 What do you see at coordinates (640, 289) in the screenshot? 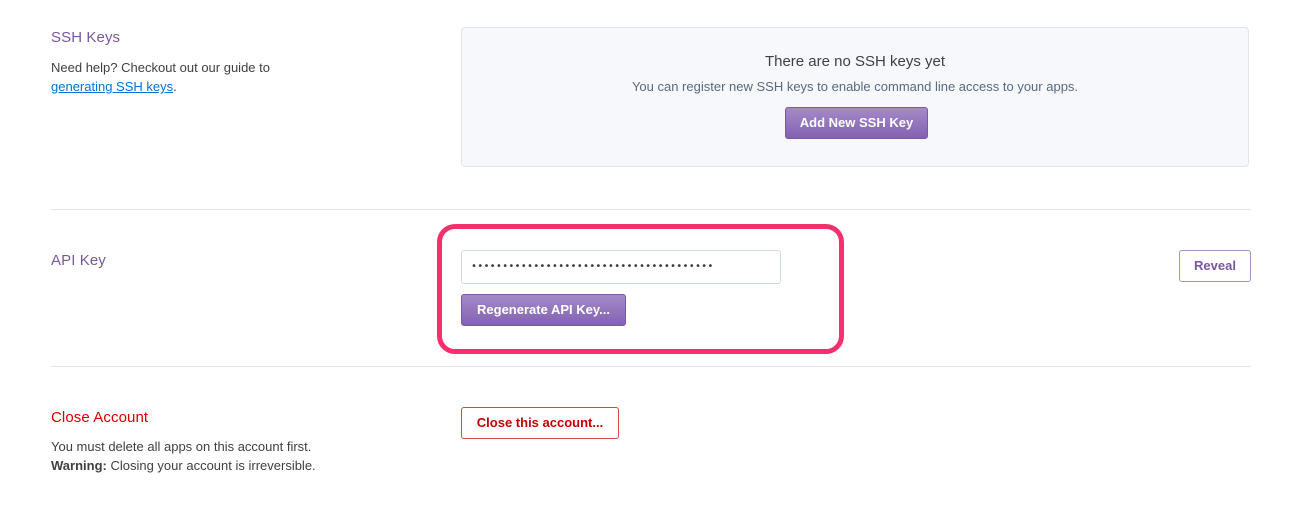
I see `highlight-annotation` at bounding box center [640, 289].